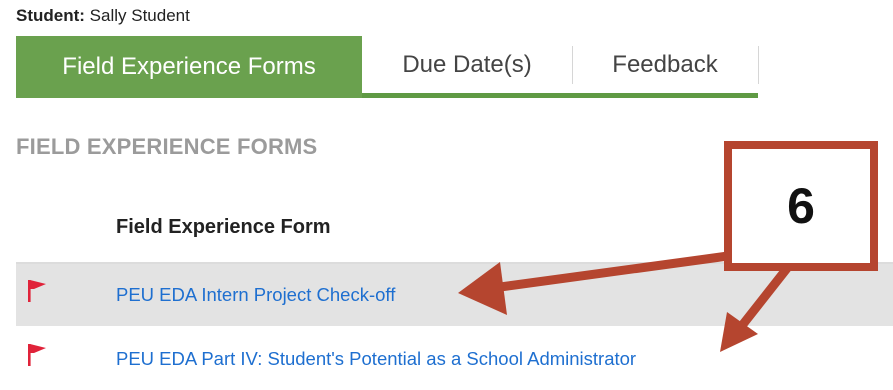  What do you see at coordinates (255, 295) in the screenshot?
I see `form-link-intern-project: PEU EDA Intern Project Check-off` at bounding box center [255, 295].